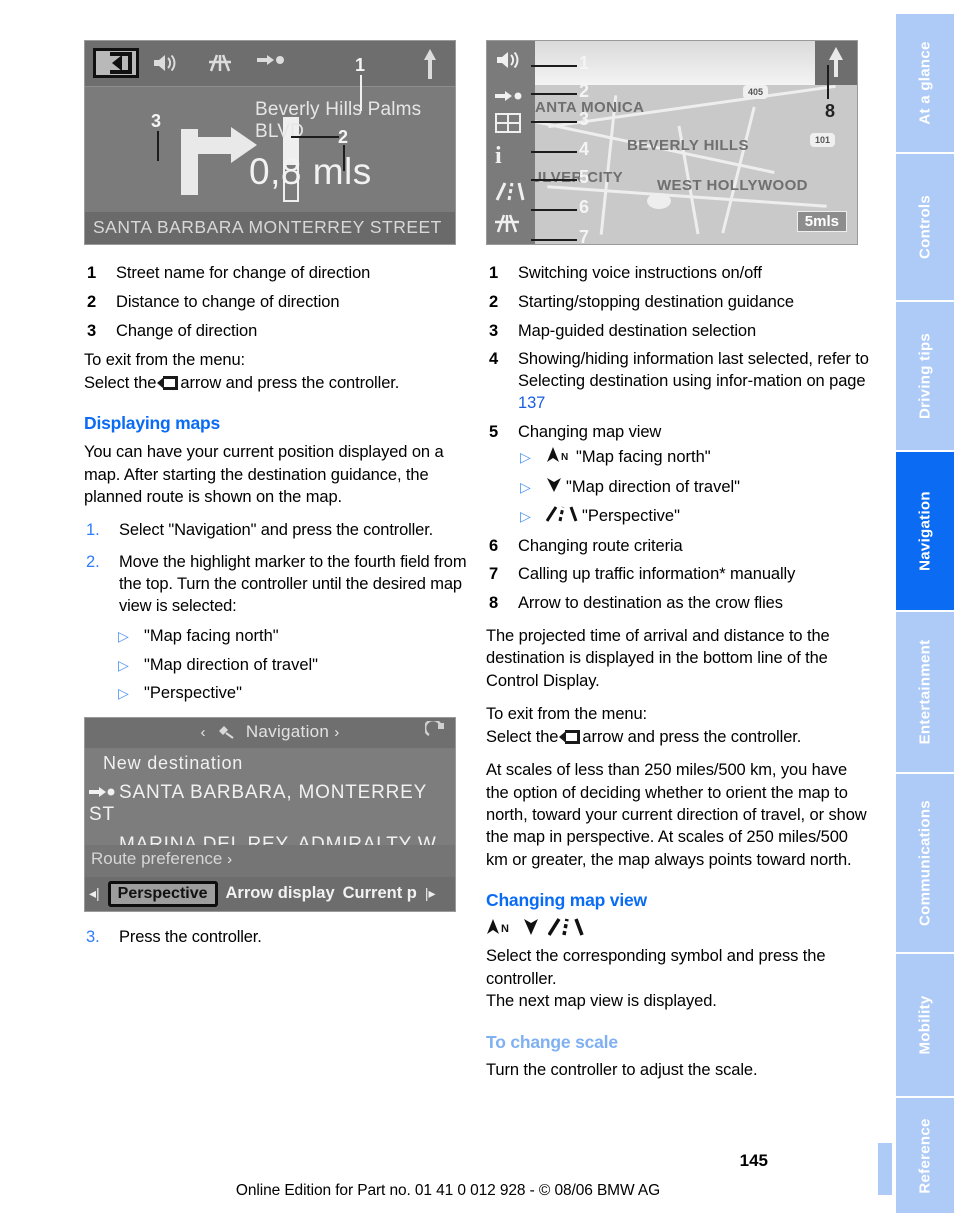 Image resolution: width=954 pixels, height=1213 pixels. I want to click on legend-text: Change of direction, so click(187, 330).